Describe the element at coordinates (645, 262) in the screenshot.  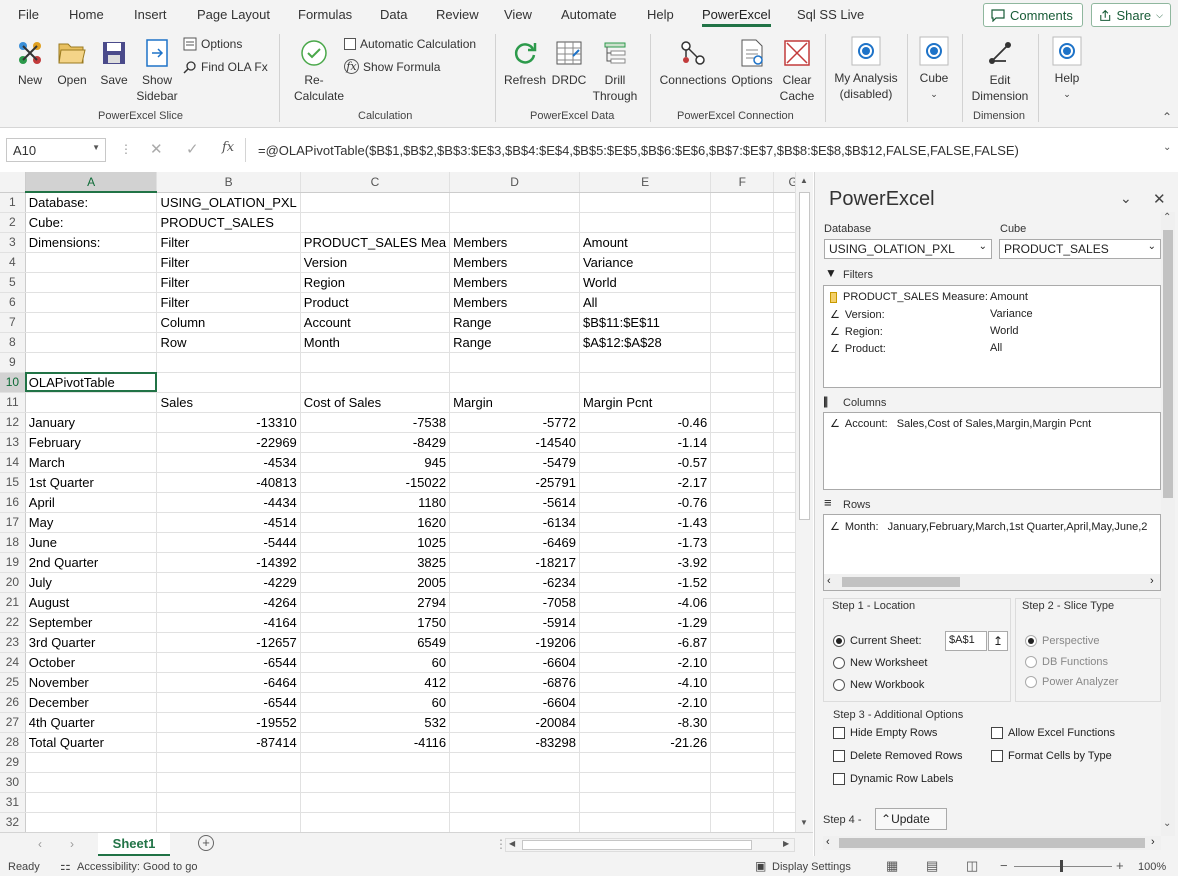
I see `cell: Variance` at that location.